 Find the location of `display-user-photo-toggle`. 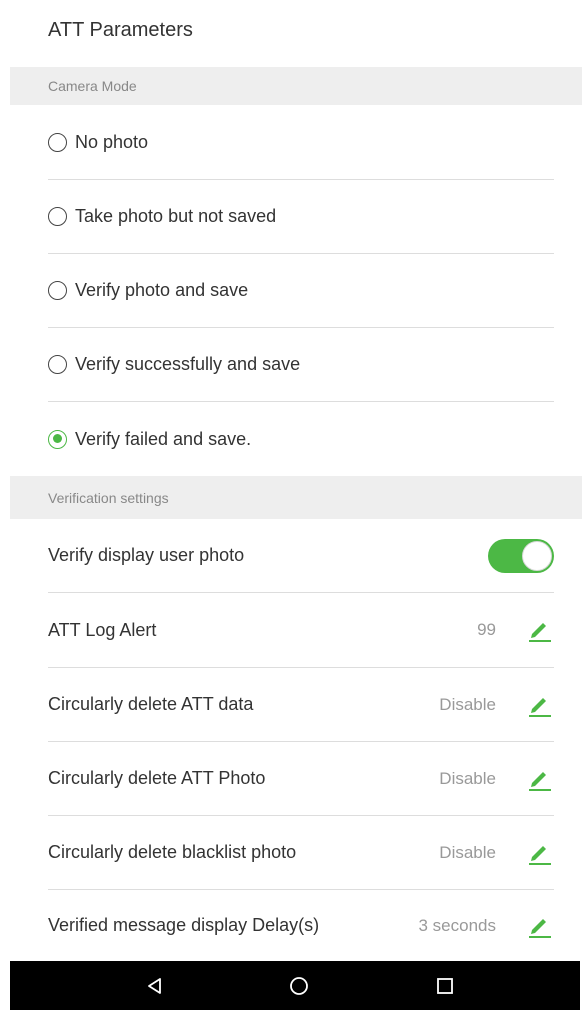

display-user-photo-toggle is located at coordinates (521, 555).